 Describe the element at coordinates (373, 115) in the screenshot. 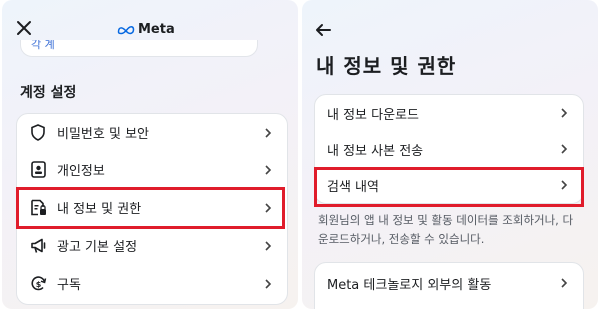

I see `menu-item-label: 내 정보 다운로드` at that location.